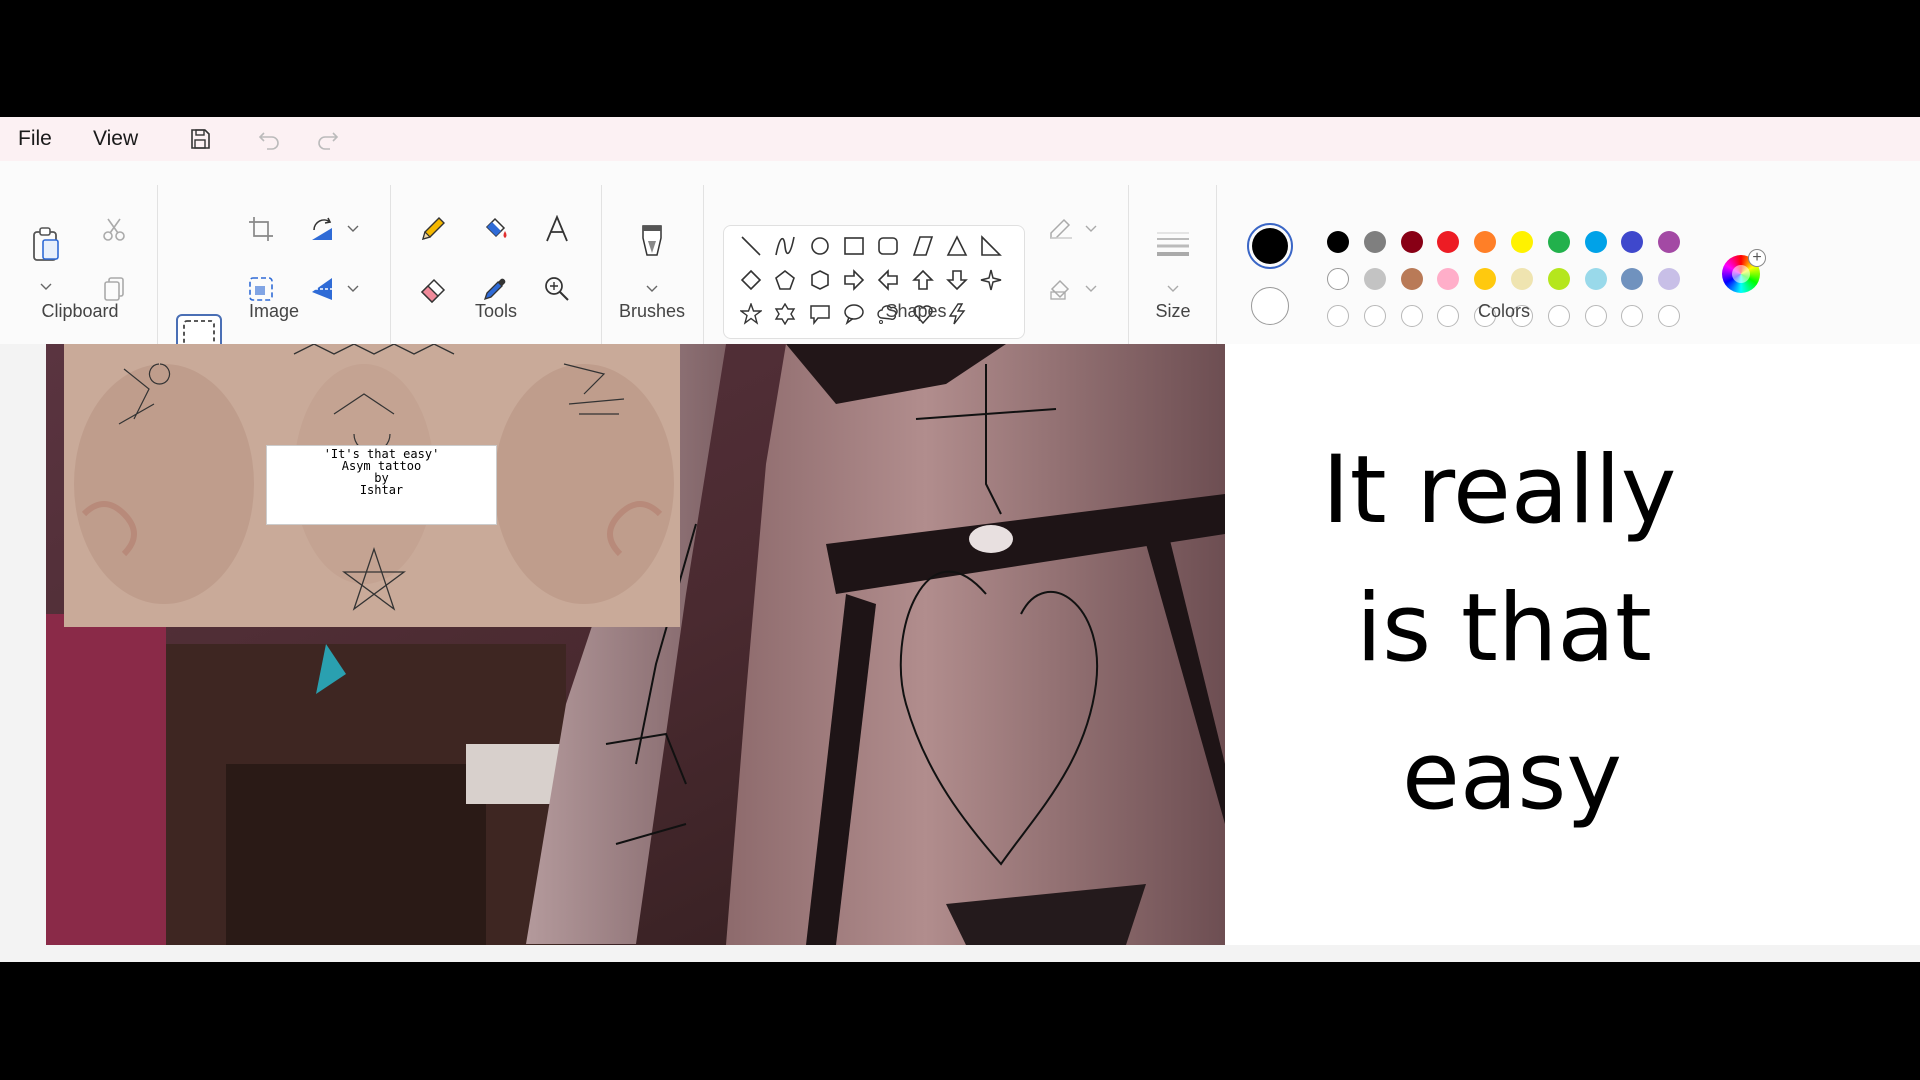 This screenshot has height=1080, width=1920. Describe the element at coordinates (80, 311) in the screenshot. I see `group-label-clipboard: Clipboard` at that location.